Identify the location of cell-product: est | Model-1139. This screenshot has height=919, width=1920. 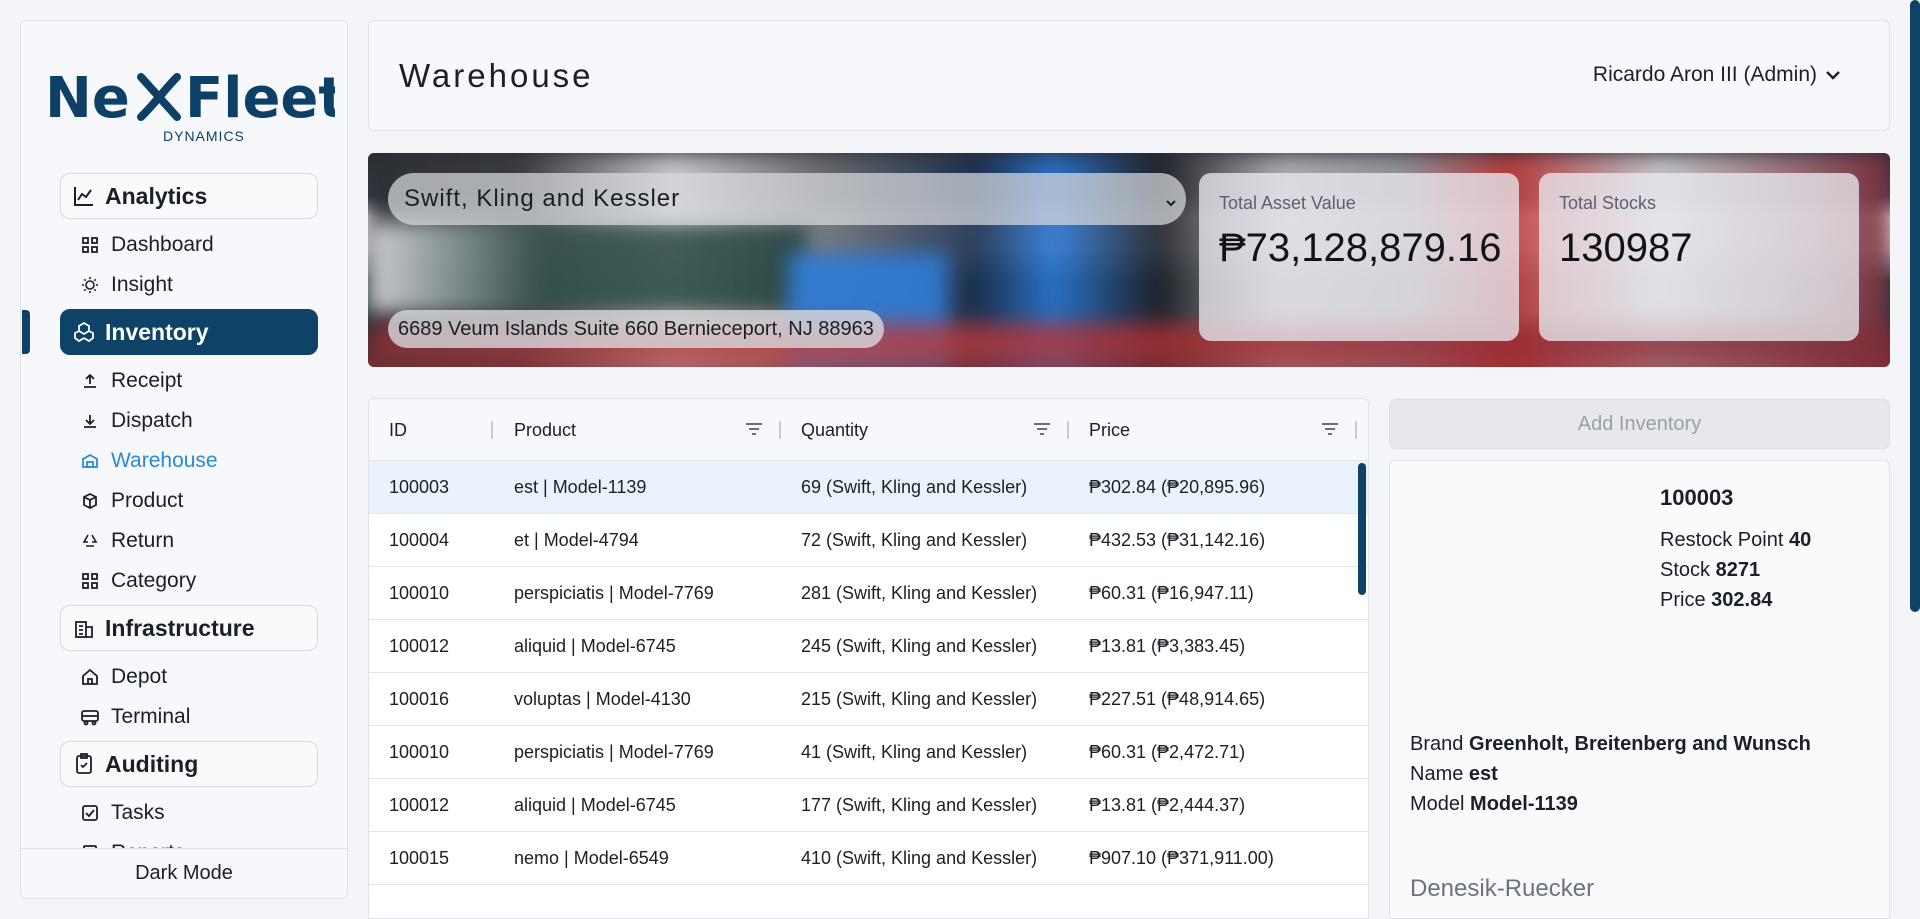
(580, 486).